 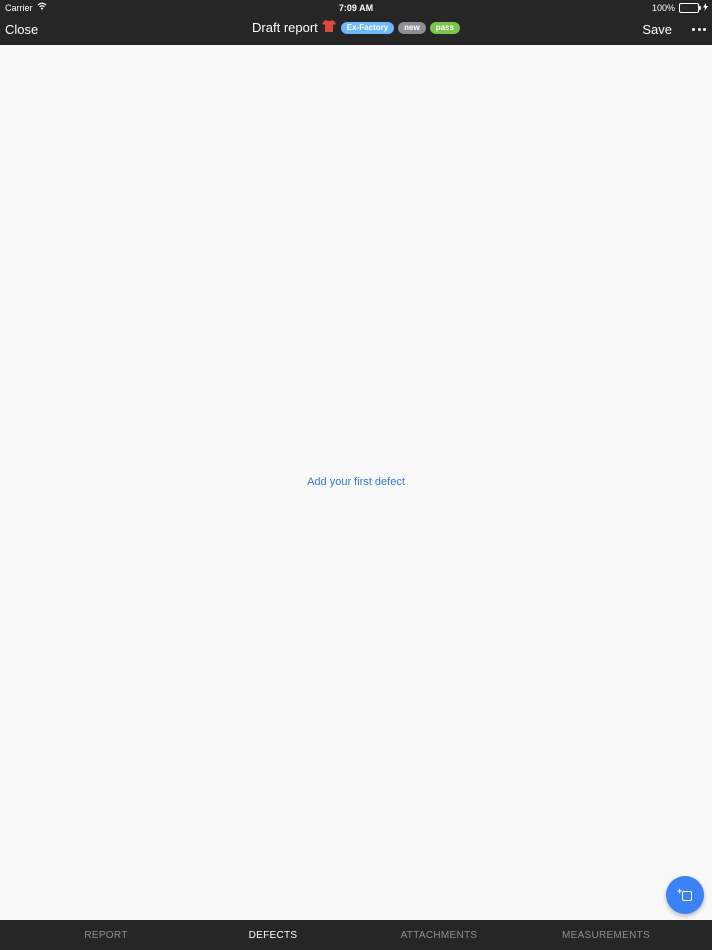 I want to click on tab-report: REPORT, so click(x=106, y=935).